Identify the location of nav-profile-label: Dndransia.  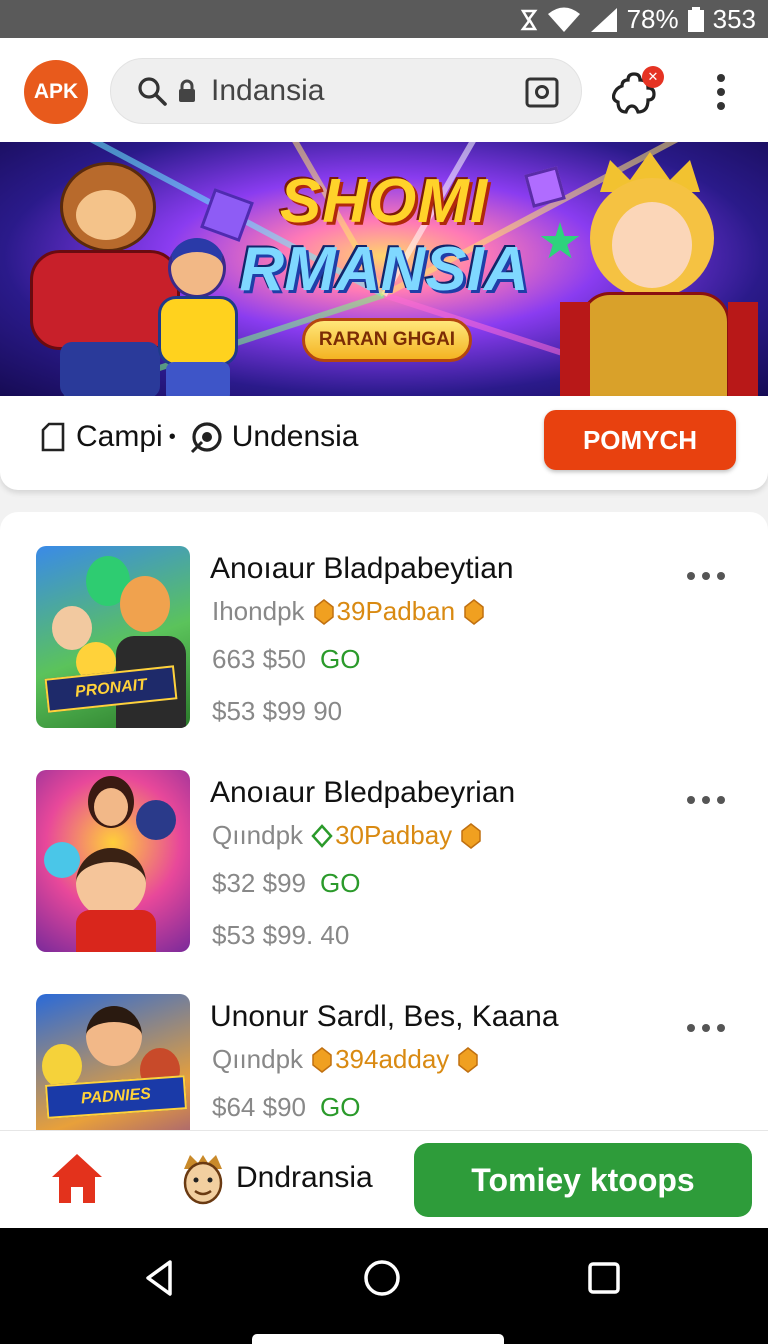
(304, 1178).